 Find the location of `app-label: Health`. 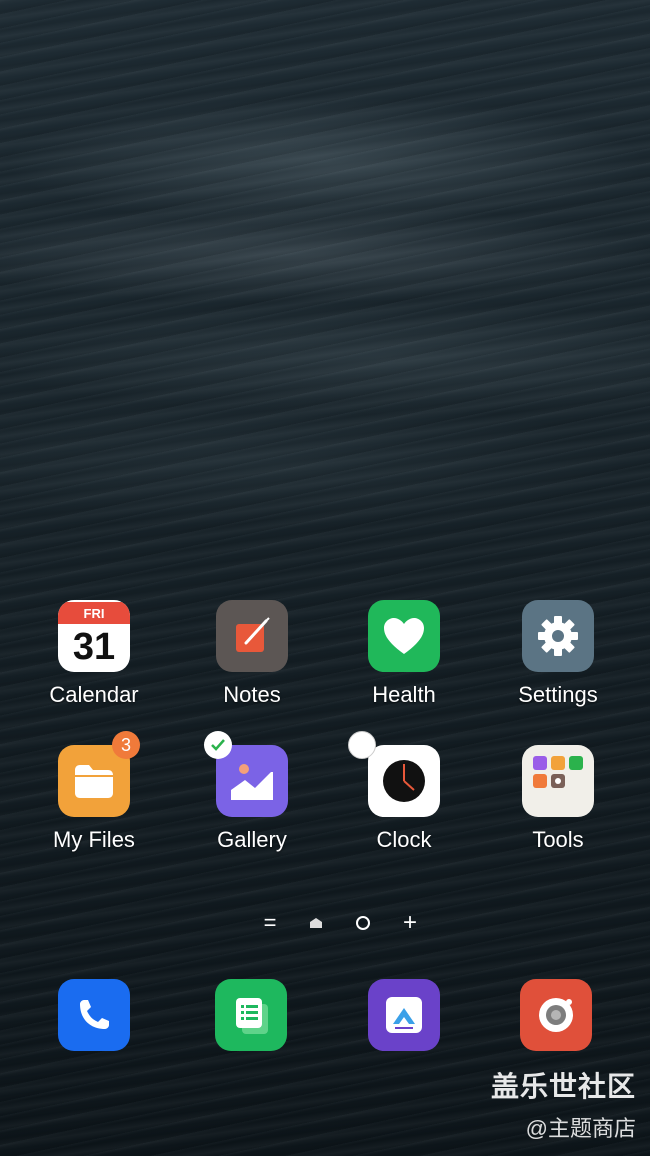

app-label: Health is located at coordinates (404, 694).